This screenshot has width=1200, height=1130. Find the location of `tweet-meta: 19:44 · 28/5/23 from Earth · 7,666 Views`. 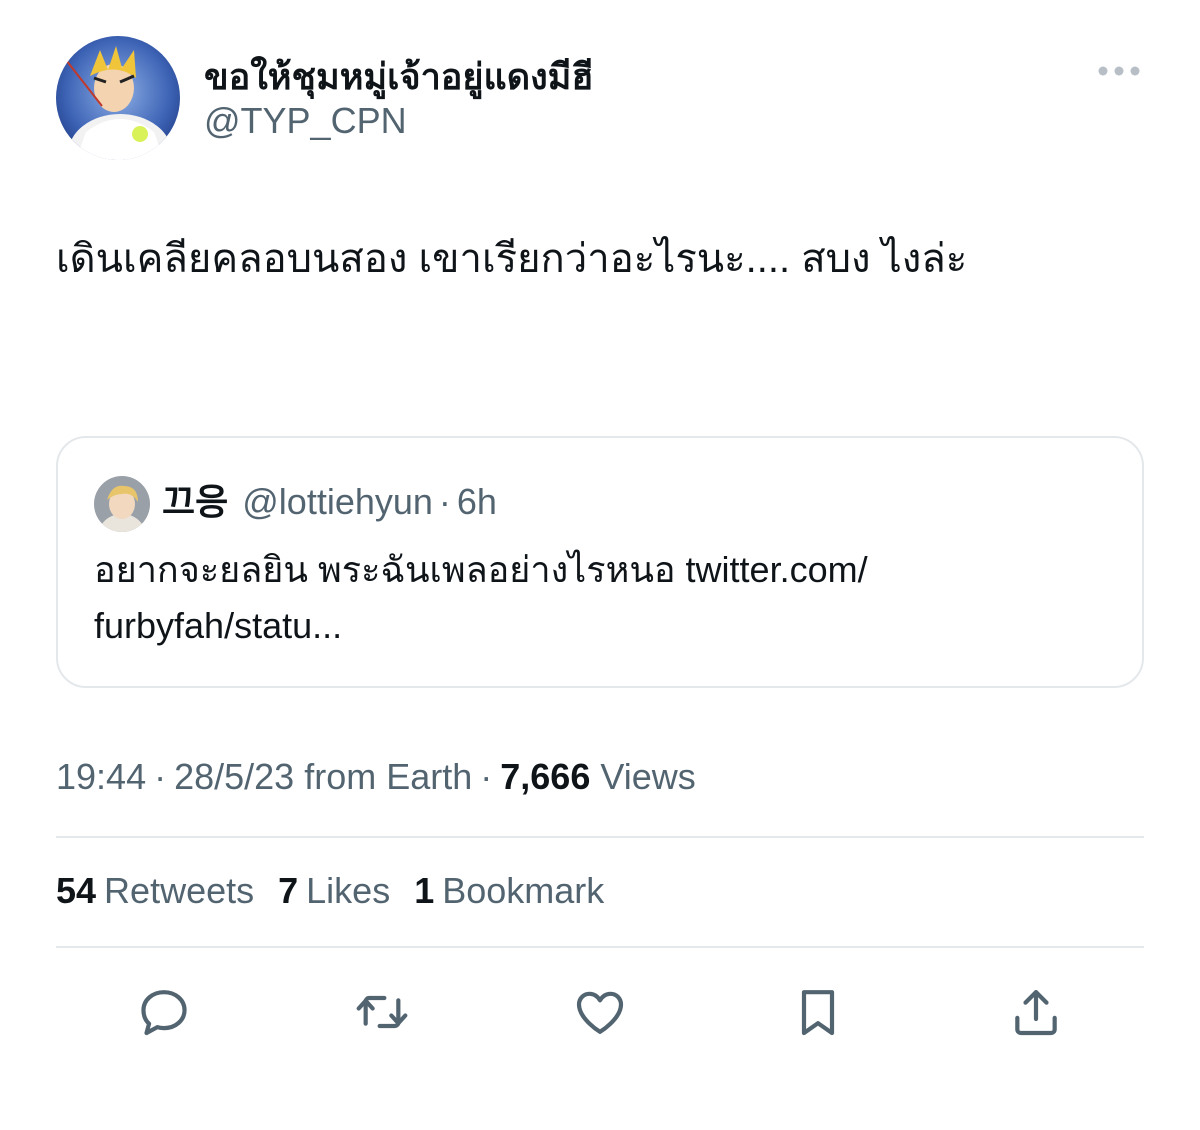

tweet-meta: 19:44 · 28/5/23 from Earth · 7,666 Views is located at coordinates (376, 777).